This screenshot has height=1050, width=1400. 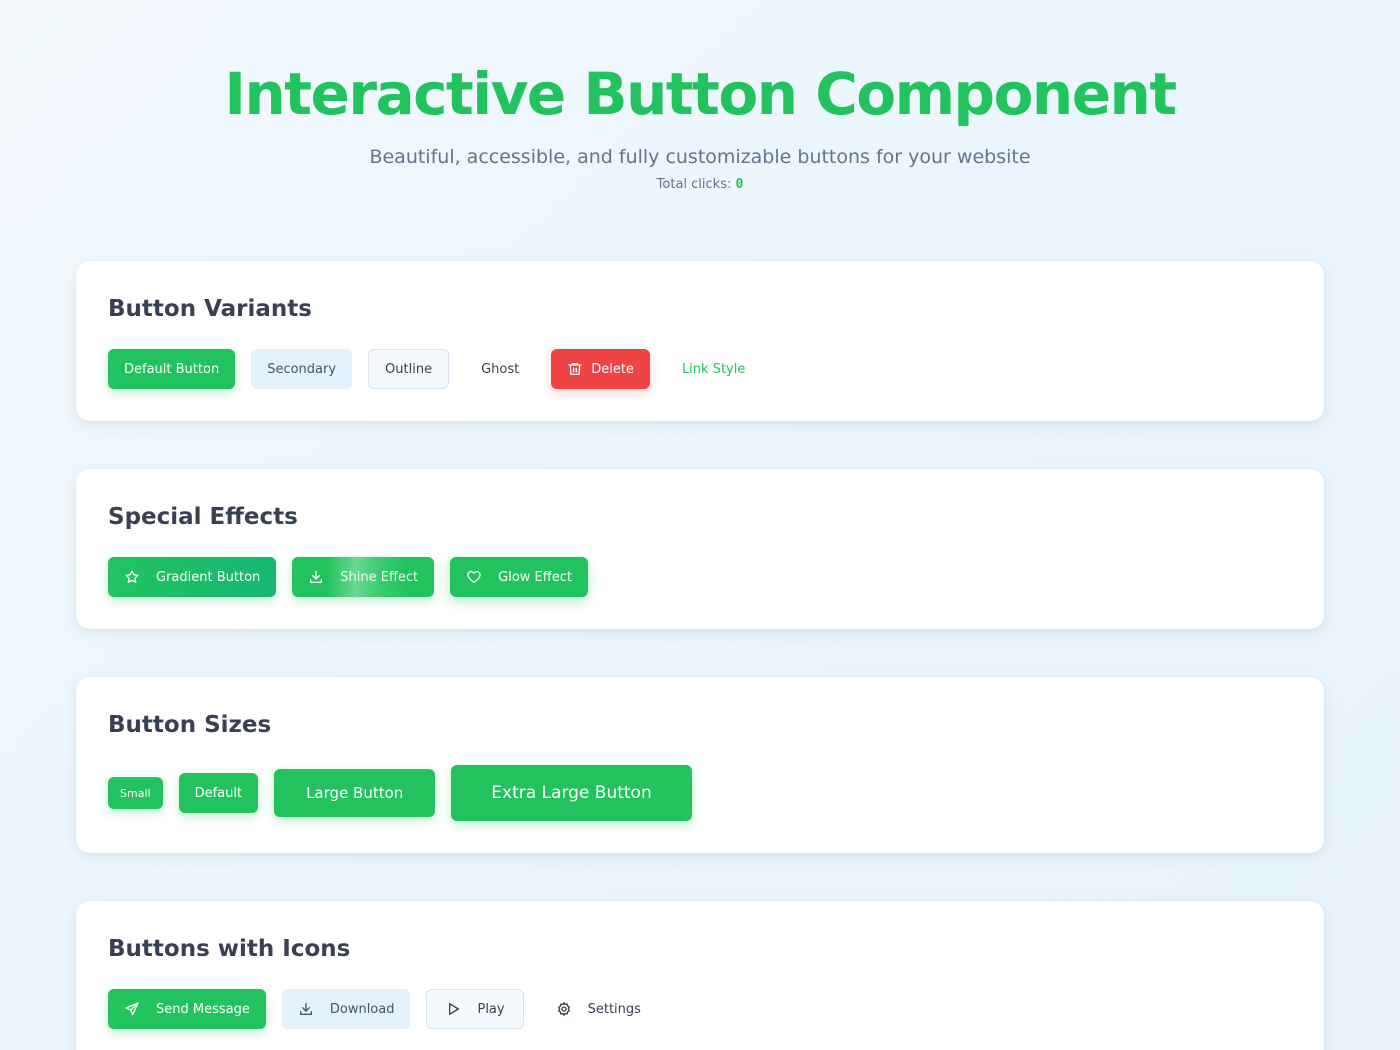 I want to click on gradient-button-label: Gradient Button, so click(x=208, y=577).